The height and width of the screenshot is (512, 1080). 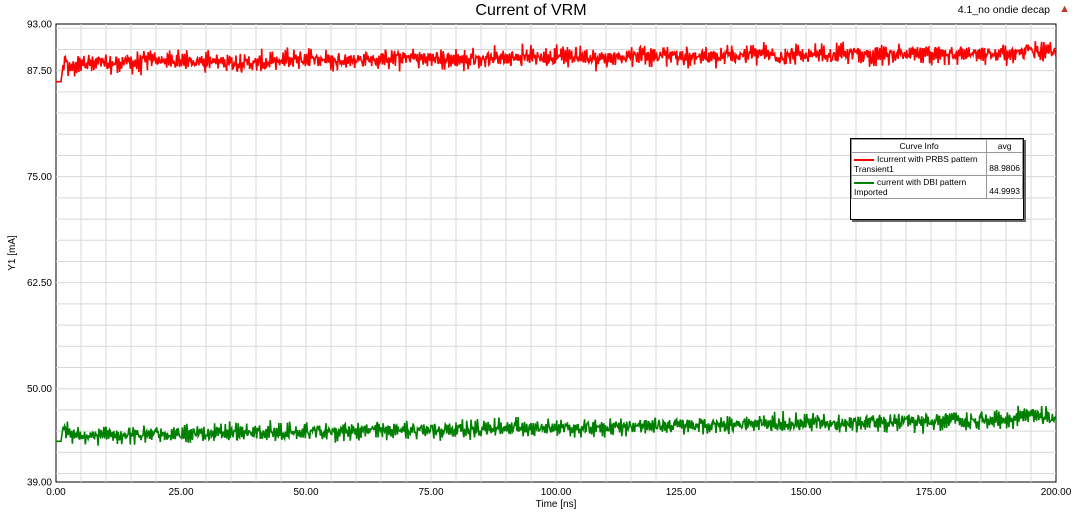 What do you see at coordinates (556, 504) in the screenshot?
I see `x-axis-label: Time [ns]` at bounding box center [556, 504].